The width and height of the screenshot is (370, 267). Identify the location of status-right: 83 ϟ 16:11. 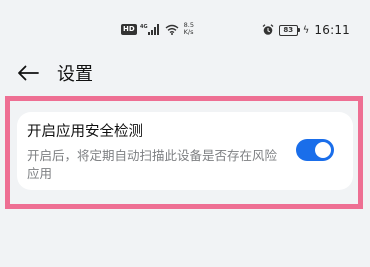
(306, 30).